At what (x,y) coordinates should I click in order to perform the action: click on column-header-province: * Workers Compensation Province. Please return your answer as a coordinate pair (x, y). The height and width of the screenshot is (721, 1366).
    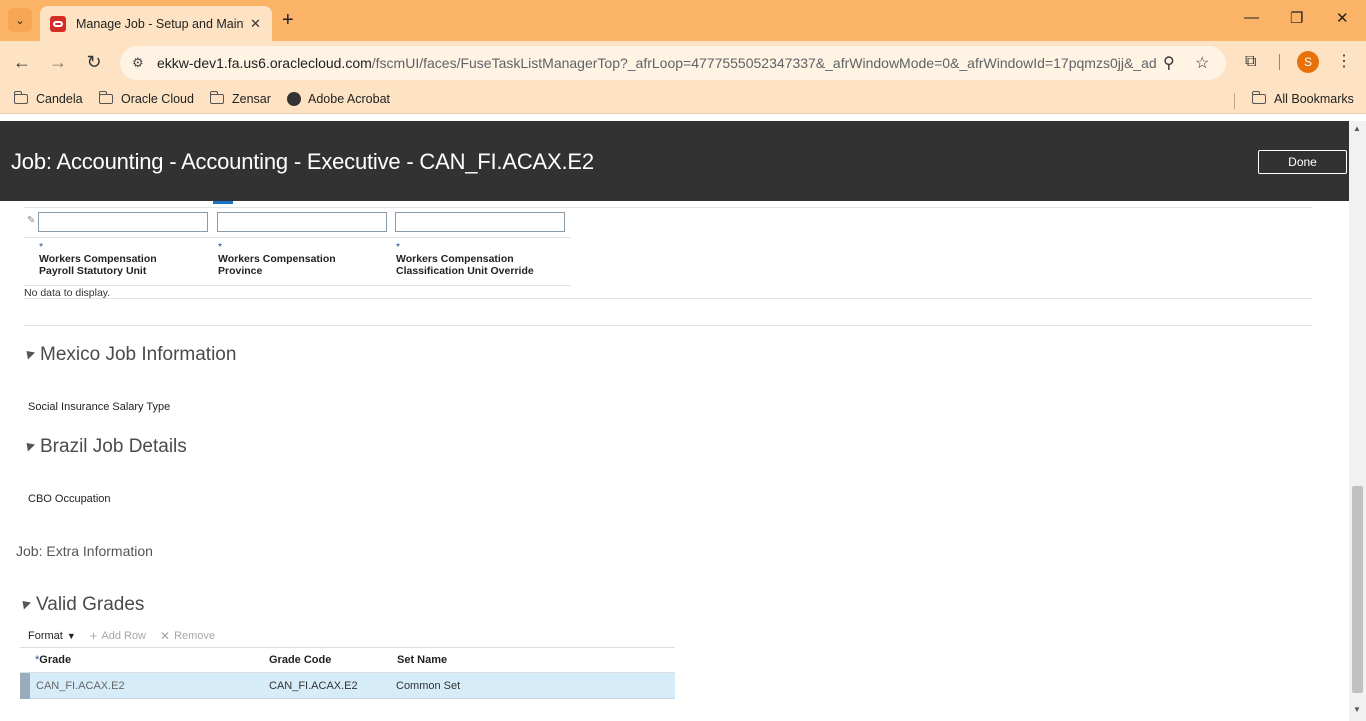
    Looking at the image, I should click on (277, 259).